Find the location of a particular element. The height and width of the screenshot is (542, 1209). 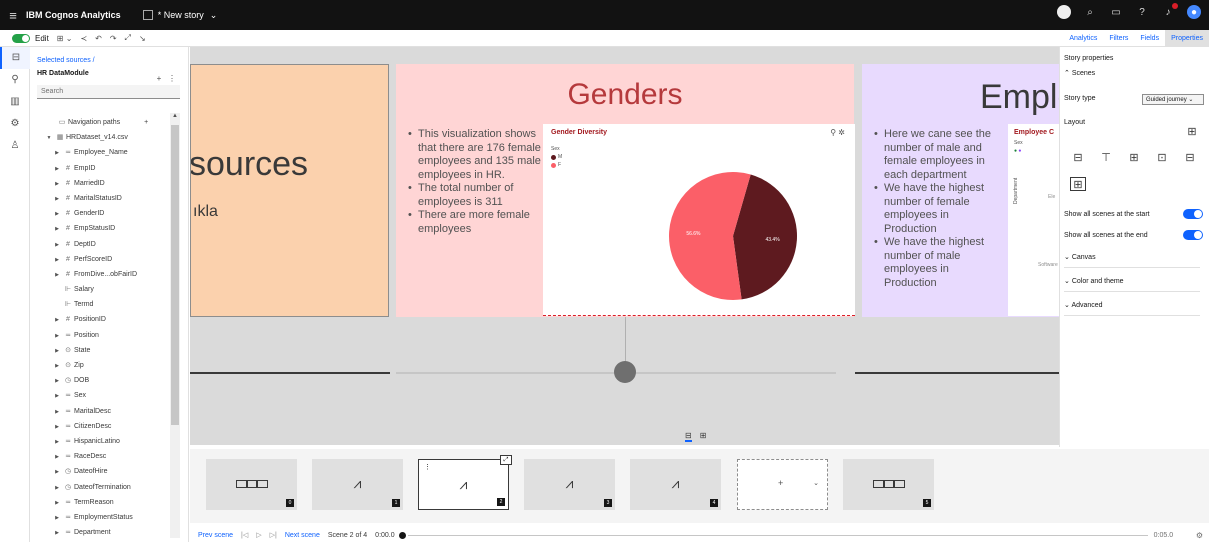

scenes-section-toggle: ⌃ Scenes is located at coordinates (1079, 73).